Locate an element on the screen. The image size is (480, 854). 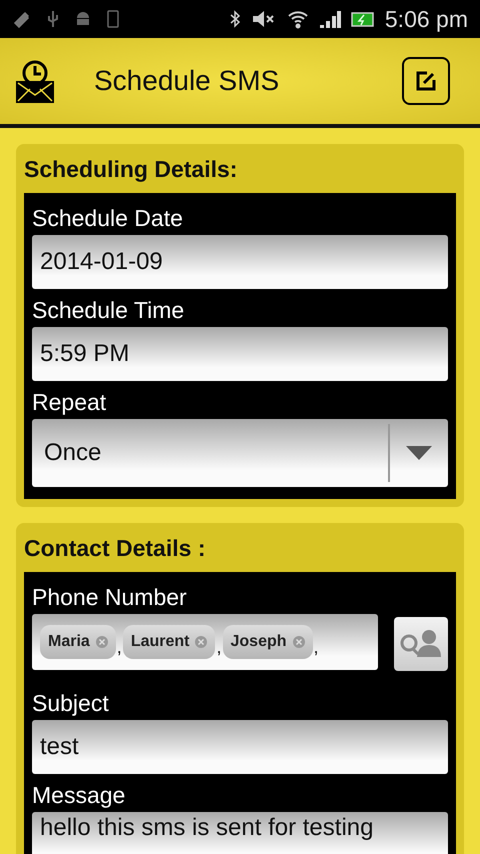
field-label: Phone Number is located at coordinates (110, 597).